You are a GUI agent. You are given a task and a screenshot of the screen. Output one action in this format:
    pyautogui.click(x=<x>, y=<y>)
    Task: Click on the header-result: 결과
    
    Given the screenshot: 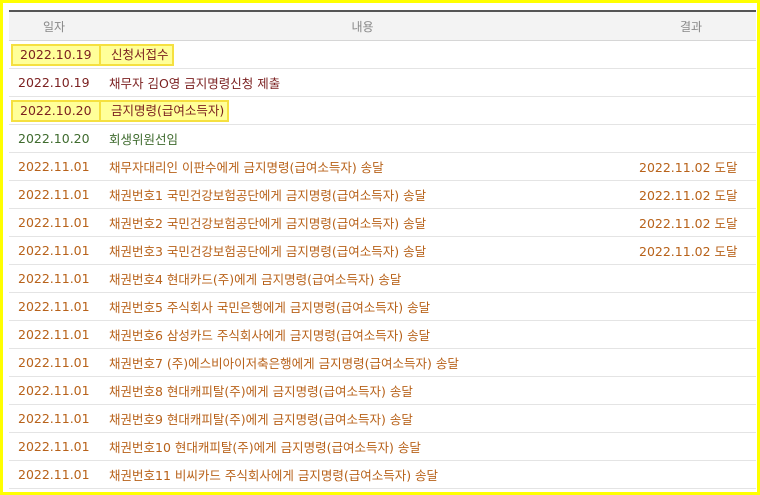 What is the action you would take?
    pyautogui.click(x=691, y=25)
    